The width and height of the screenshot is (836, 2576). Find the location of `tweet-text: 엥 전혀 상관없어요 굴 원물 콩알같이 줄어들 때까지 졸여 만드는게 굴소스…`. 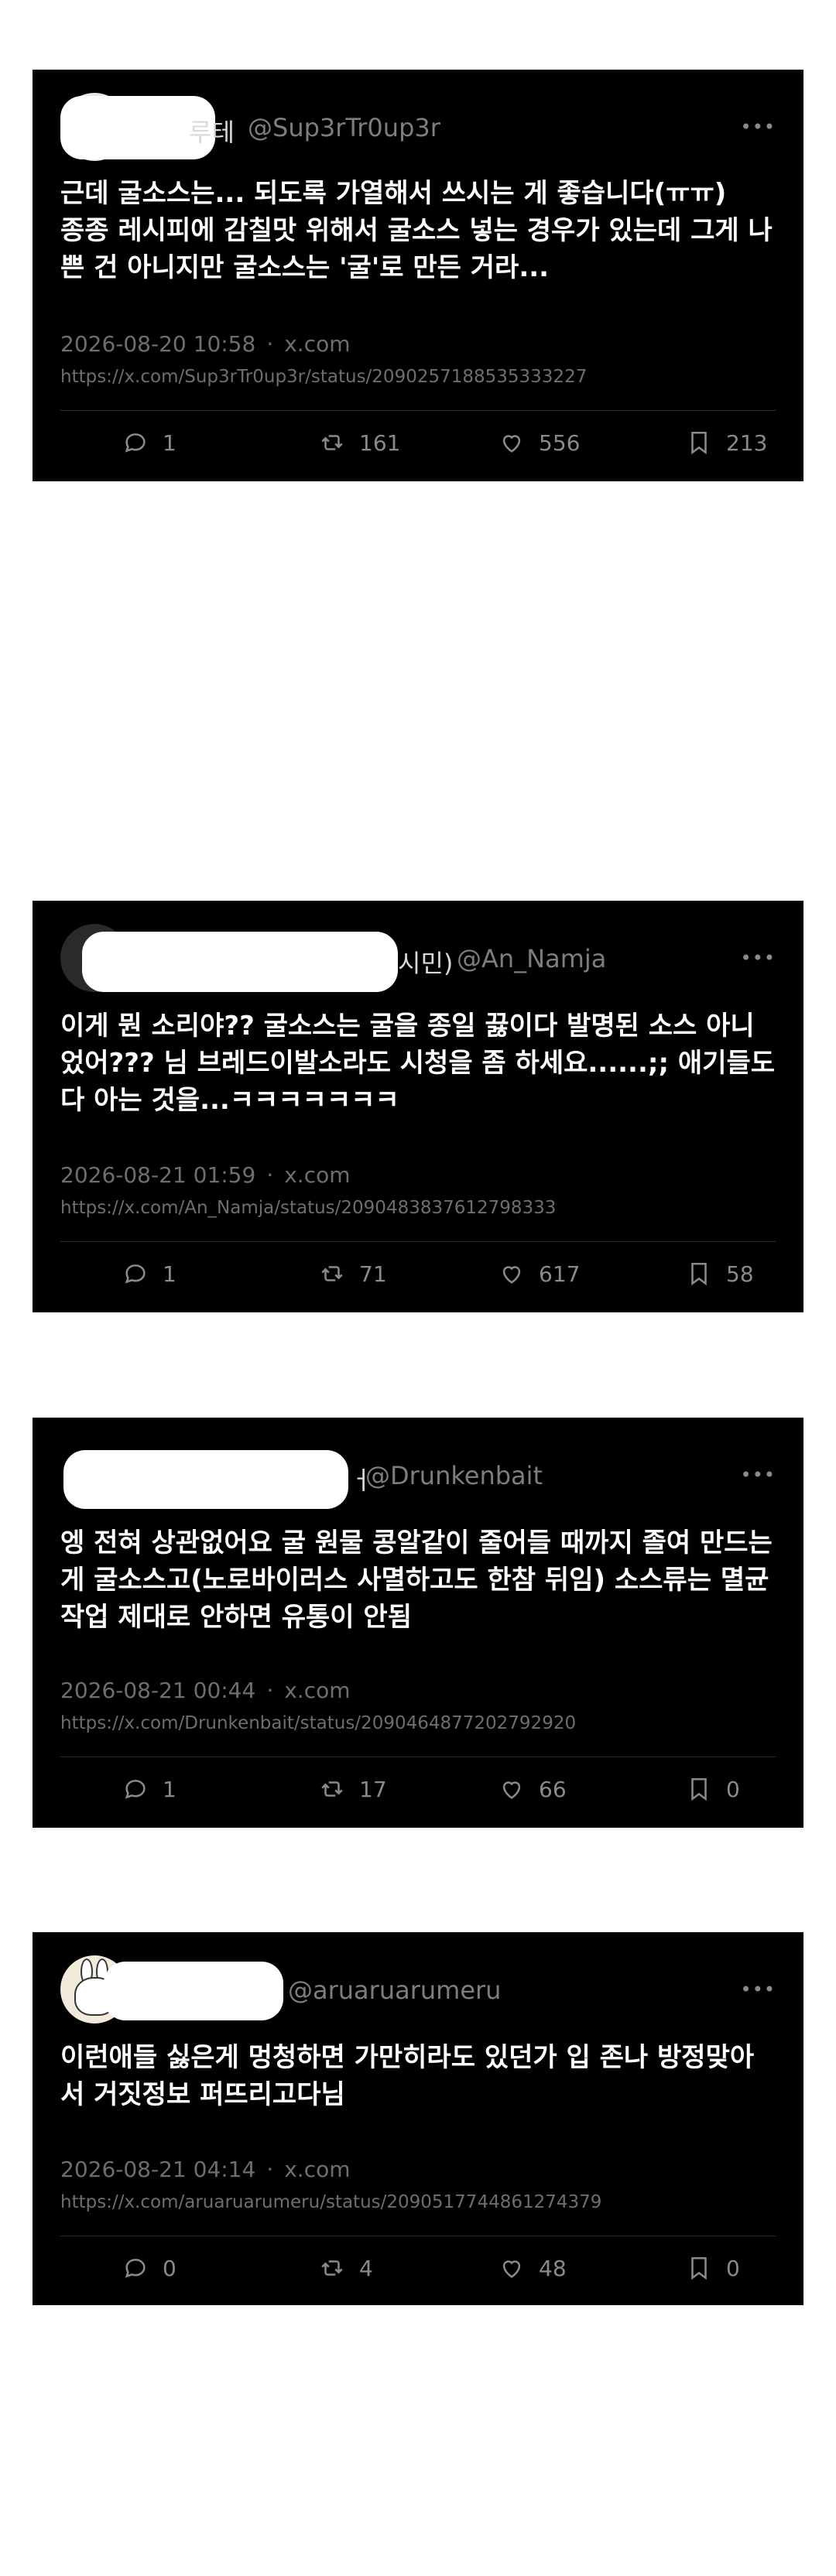

tweet-text: 엥 전혀 상관없어요 굴 원물 콩알같이 줄어들 때까지 졸여 만드는게 굴소스… is located at coordinates (417, 1580).